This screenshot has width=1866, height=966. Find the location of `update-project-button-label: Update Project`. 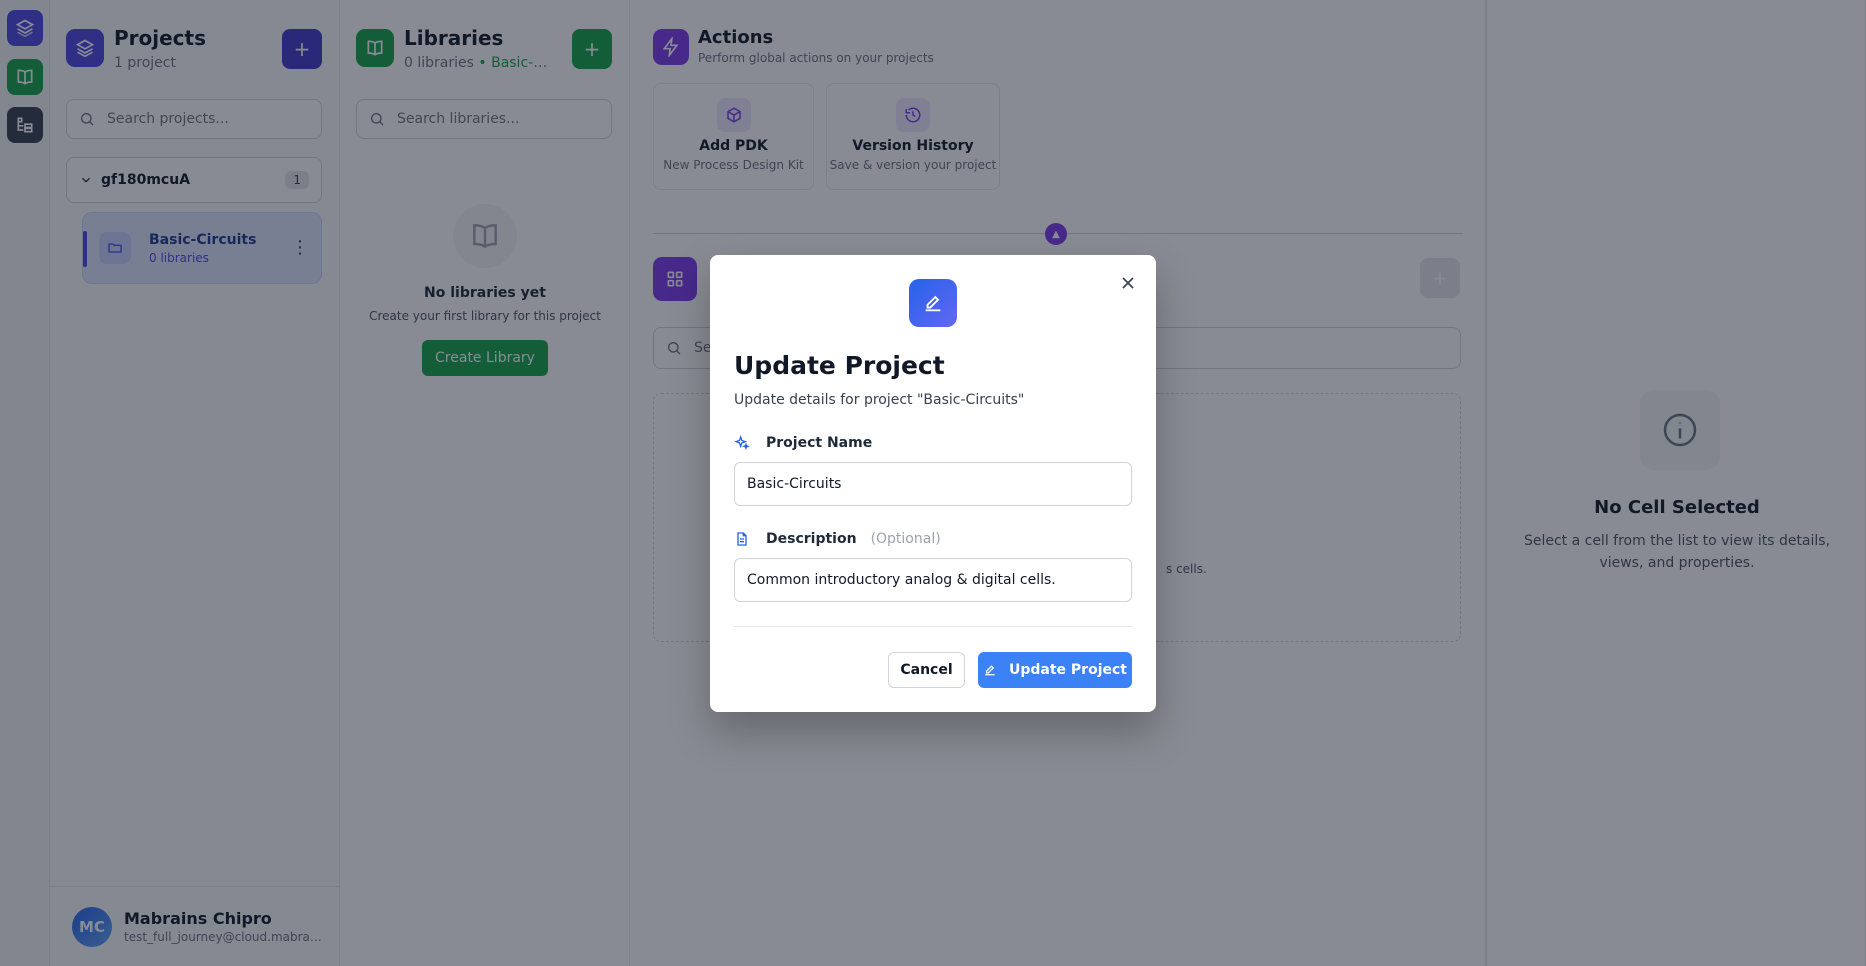

update-project-button-label: Update Project is located at coordinates (1068, 670).